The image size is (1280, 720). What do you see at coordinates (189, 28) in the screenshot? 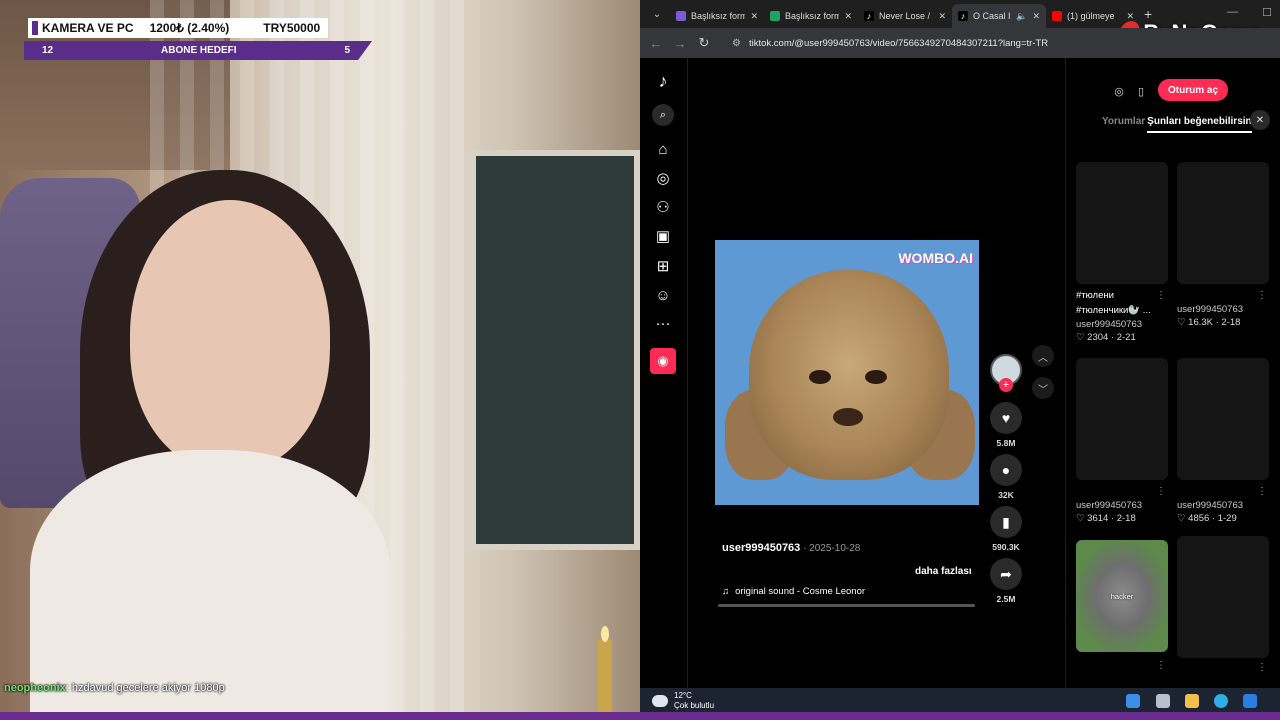
I see `goal-amount: 1200₺ (2.40%)` at bounding box center [189, 28].